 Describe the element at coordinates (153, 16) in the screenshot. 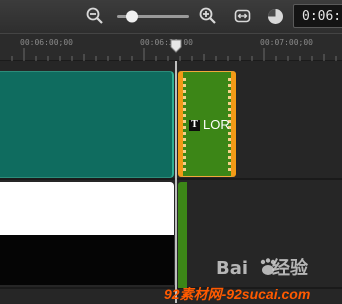

I see `zoom-slider` at that location.